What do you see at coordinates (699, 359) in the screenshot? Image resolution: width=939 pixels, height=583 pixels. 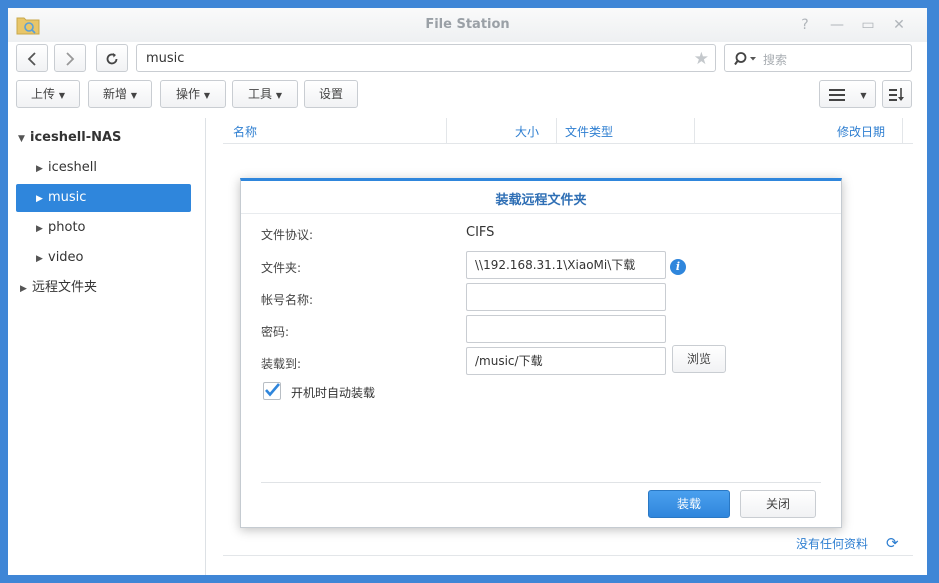 I see `browse-button: 浏览` at bounding box center [699, 359].